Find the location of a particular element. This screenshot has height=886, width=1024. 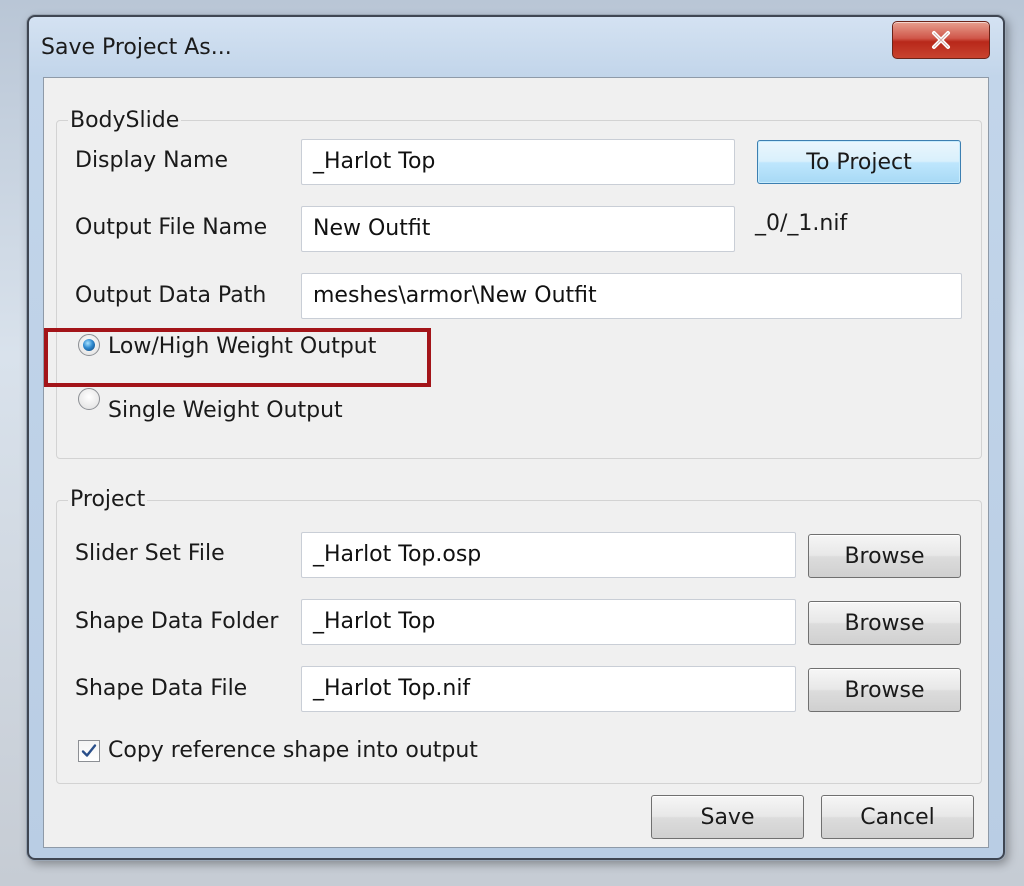

close-icon is located at coordinates (941, 40).